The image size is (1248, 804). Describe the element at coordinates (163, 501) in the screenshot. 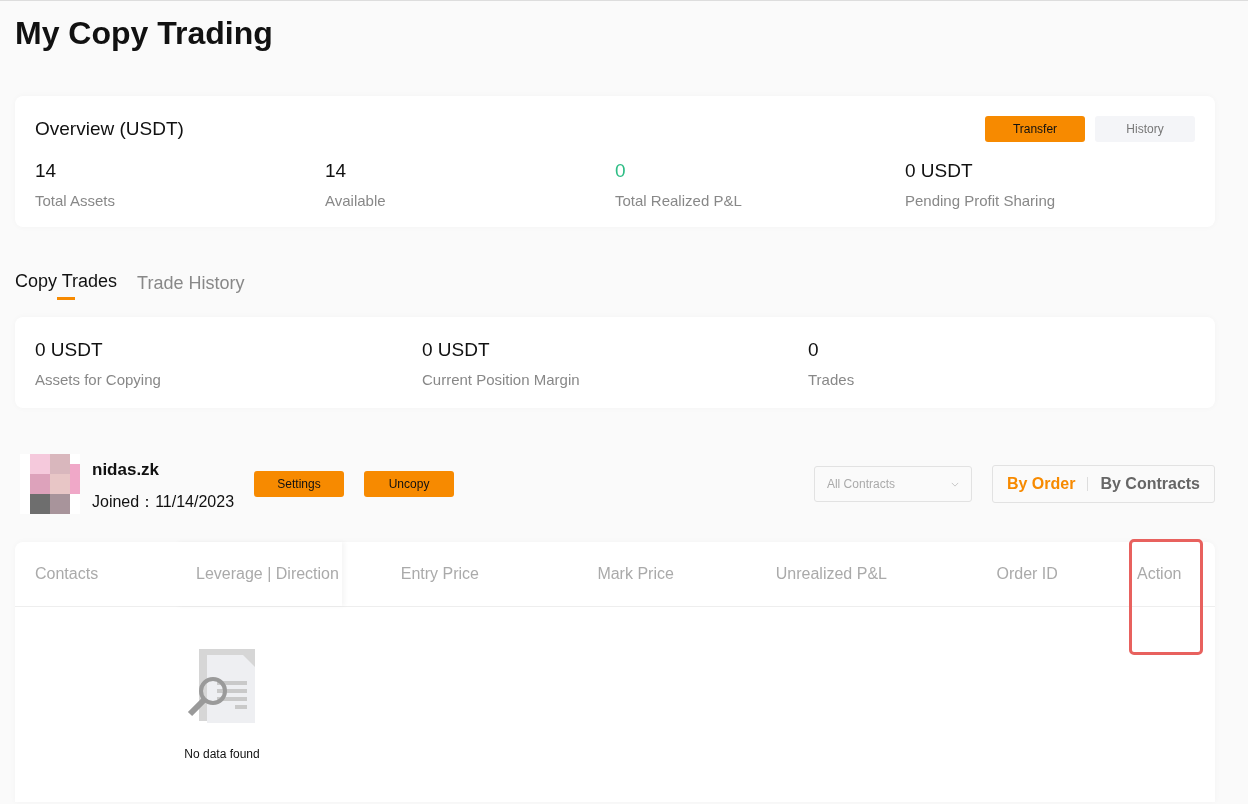

I see `joined-date: Joined：11/14/2023` at that location.